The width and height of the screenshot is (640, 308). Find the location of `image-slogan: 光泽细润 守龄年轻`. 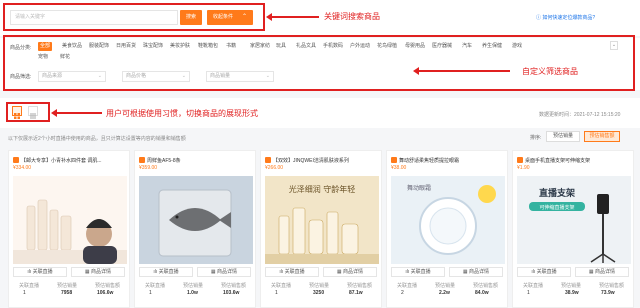

image-slogan: 光泽细润 守龄年轻 is located at coordinates (322, 189).